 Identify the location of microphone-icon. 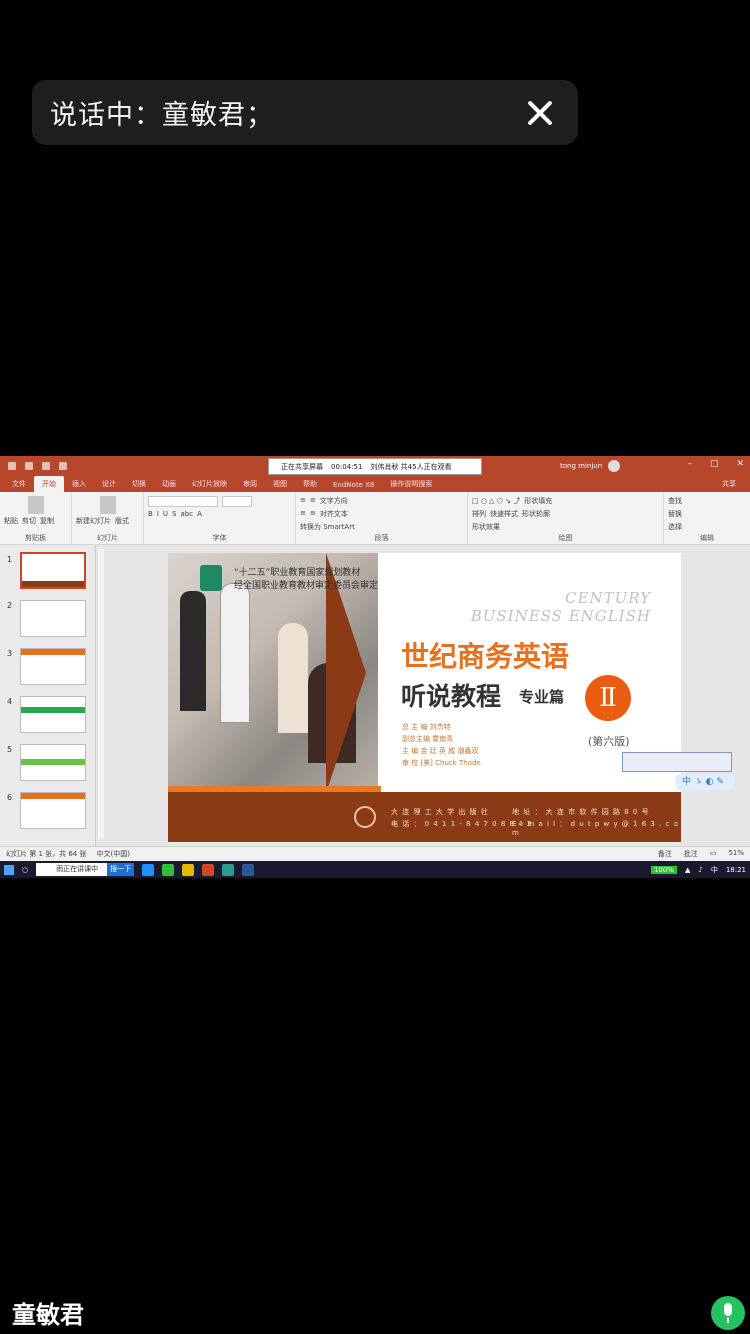
(728, 1313).